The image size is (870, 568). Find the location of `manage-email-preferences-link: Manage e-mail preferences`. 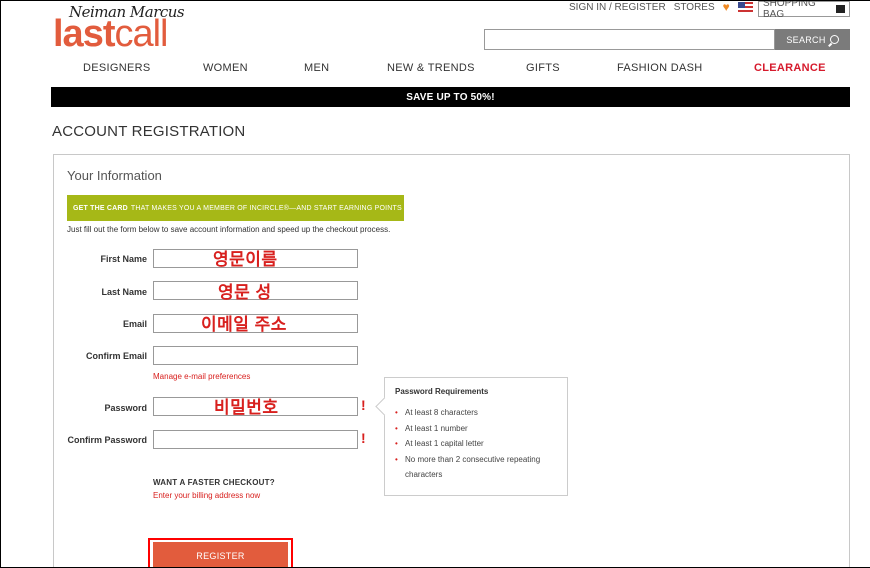

manage-email-preferences-link: Manage e-mail preferences is located at coordinates (201, 376).